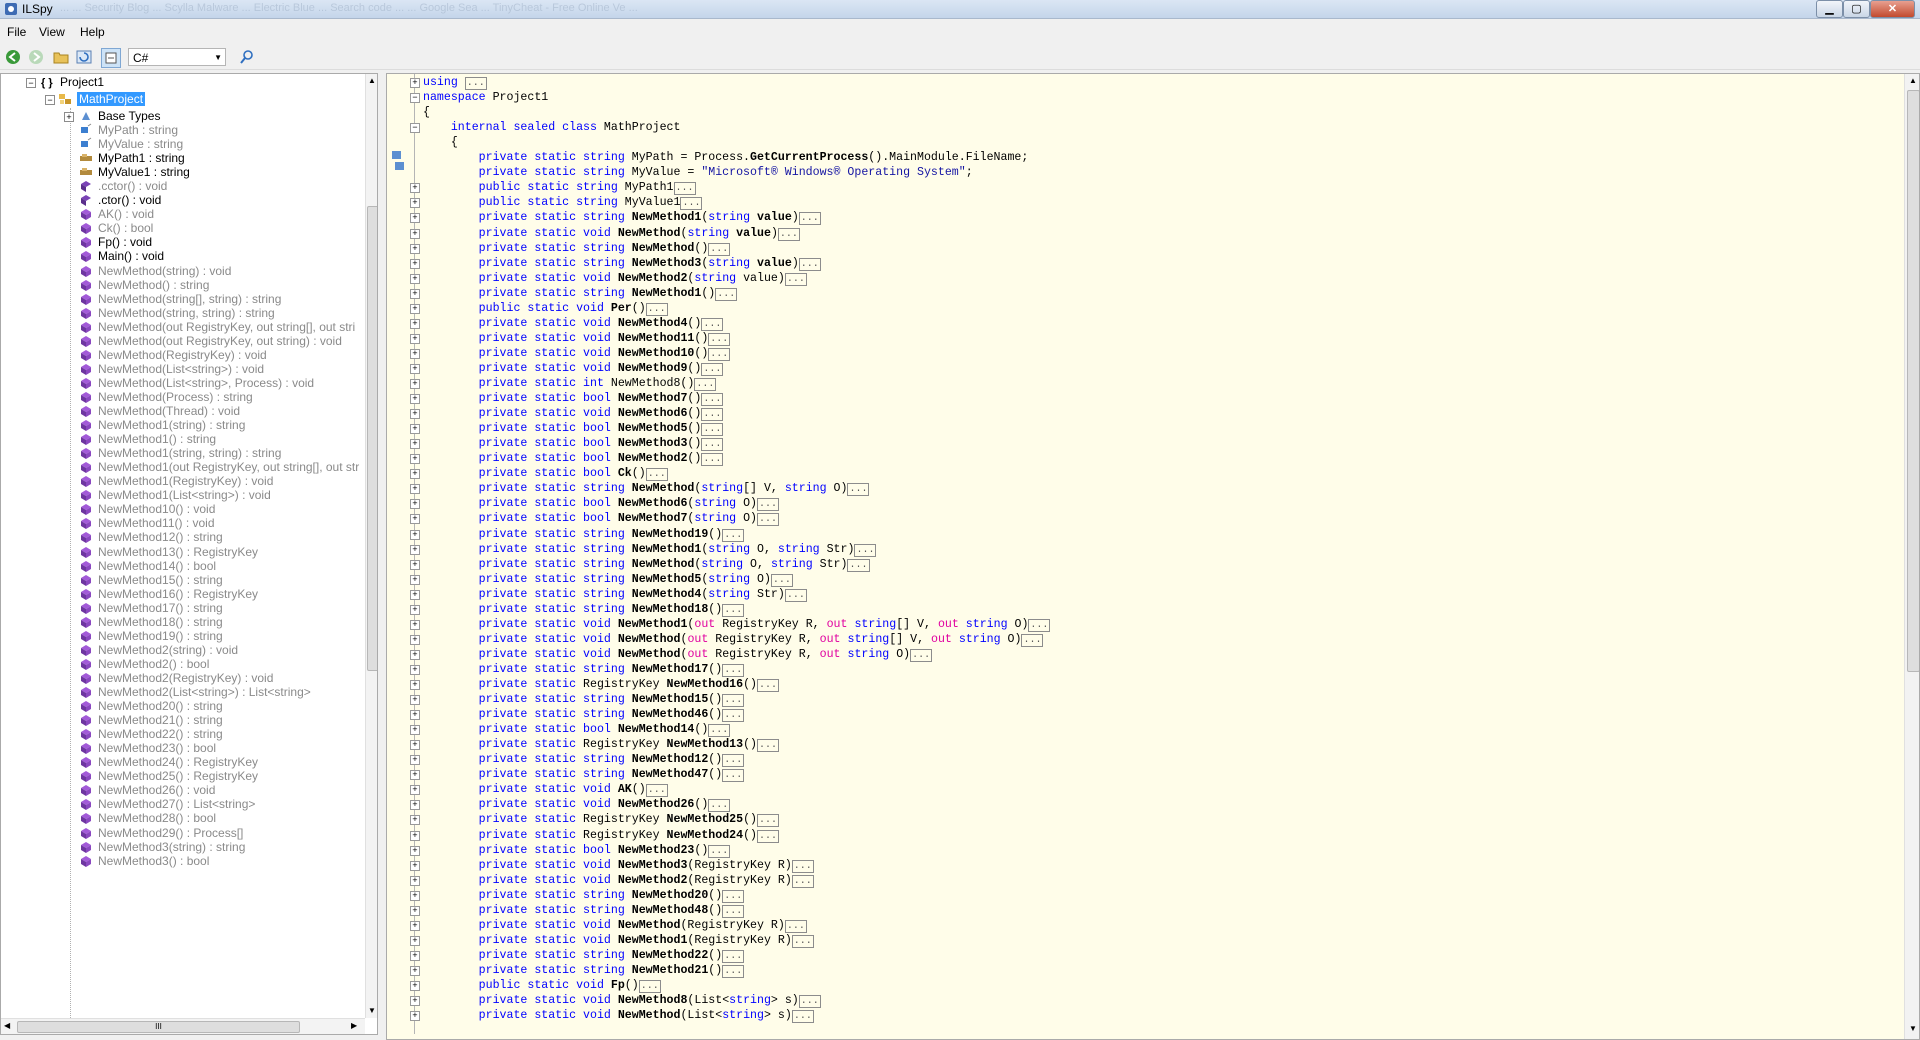  Describe the element at coordinates (69, 117) in the screenshot. I see `expand-base-types-expander: +` at that location.